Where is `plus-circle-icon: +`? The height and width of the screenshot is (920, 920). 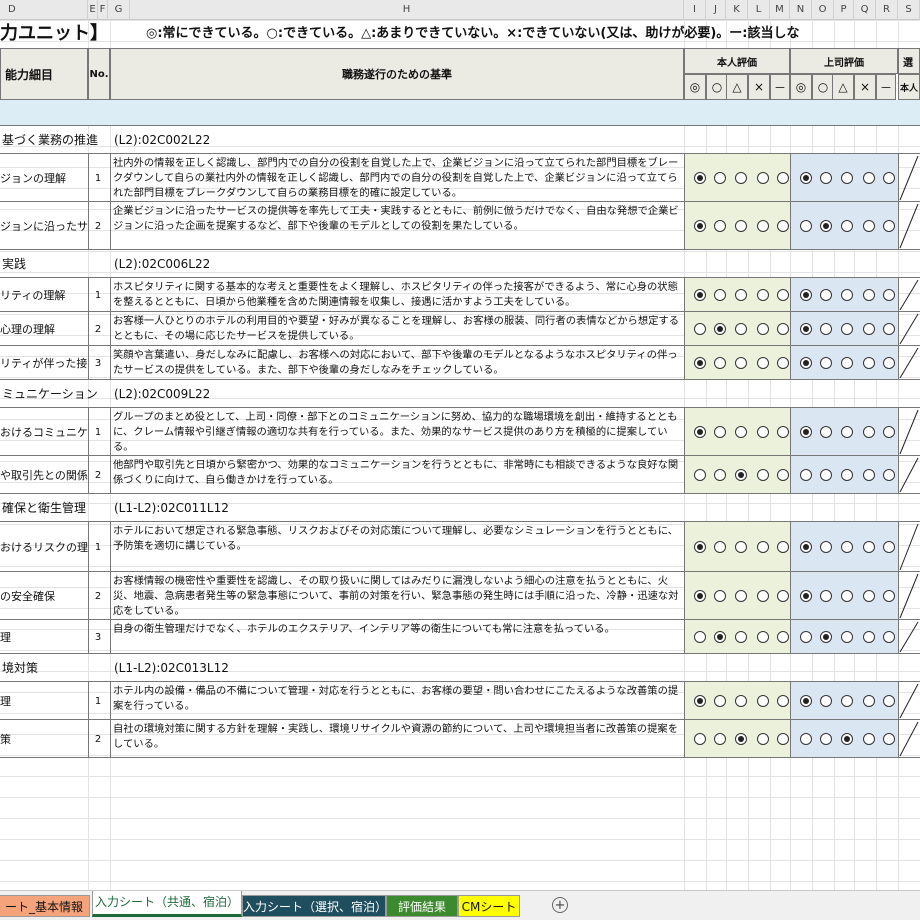 plus-circle-icon: + is located at coordinates (560, 905).